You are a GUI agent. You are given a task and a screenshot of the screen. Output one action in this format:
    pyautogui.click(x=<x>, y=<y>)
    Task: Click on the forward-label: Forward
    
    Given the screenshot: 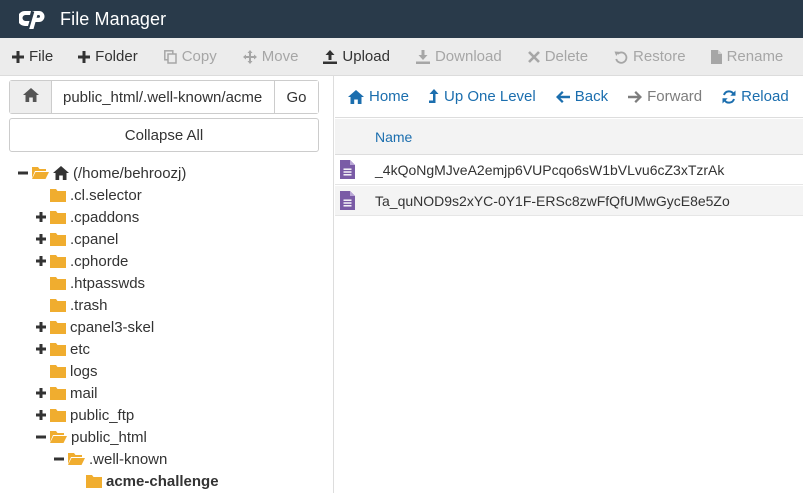 What is the action you would take?
    pyautogui.click(x=675, y=96)
    